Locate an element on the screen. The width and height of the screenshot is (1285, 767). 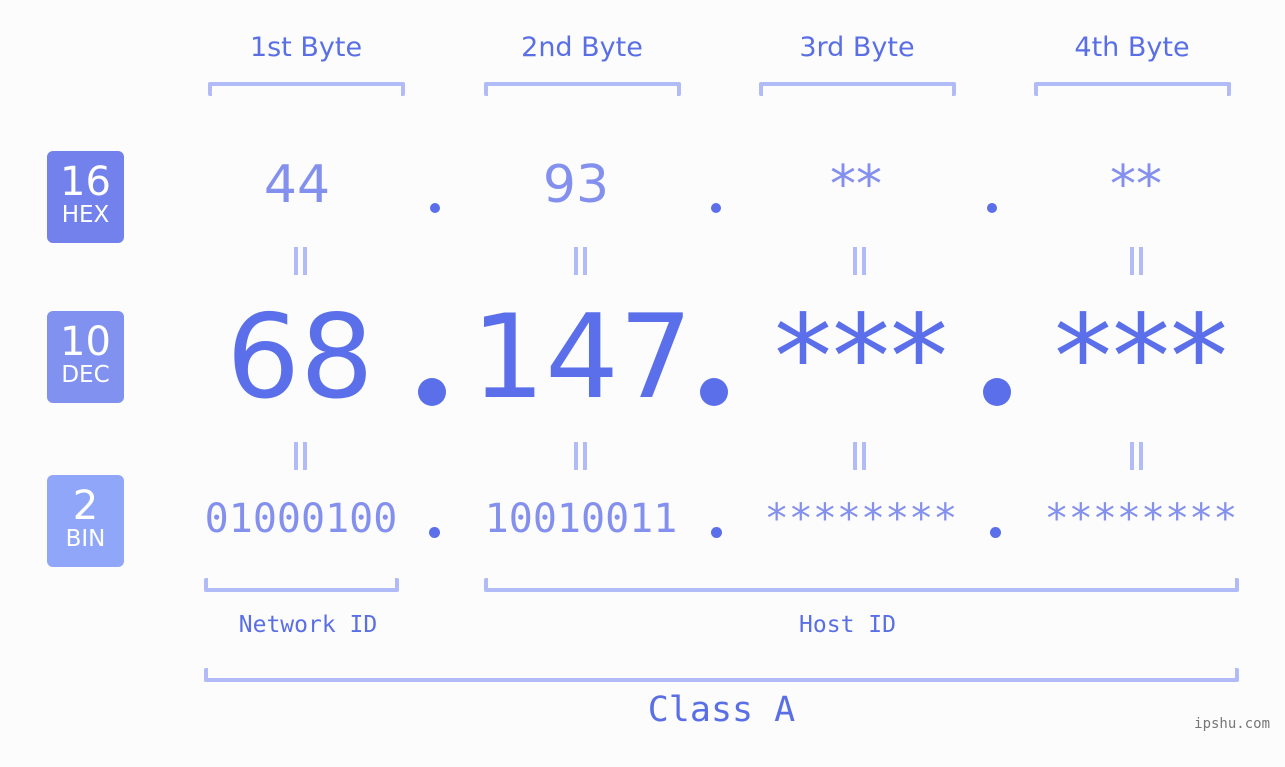
hex-label: HEX is located at coordinates (85, 215).